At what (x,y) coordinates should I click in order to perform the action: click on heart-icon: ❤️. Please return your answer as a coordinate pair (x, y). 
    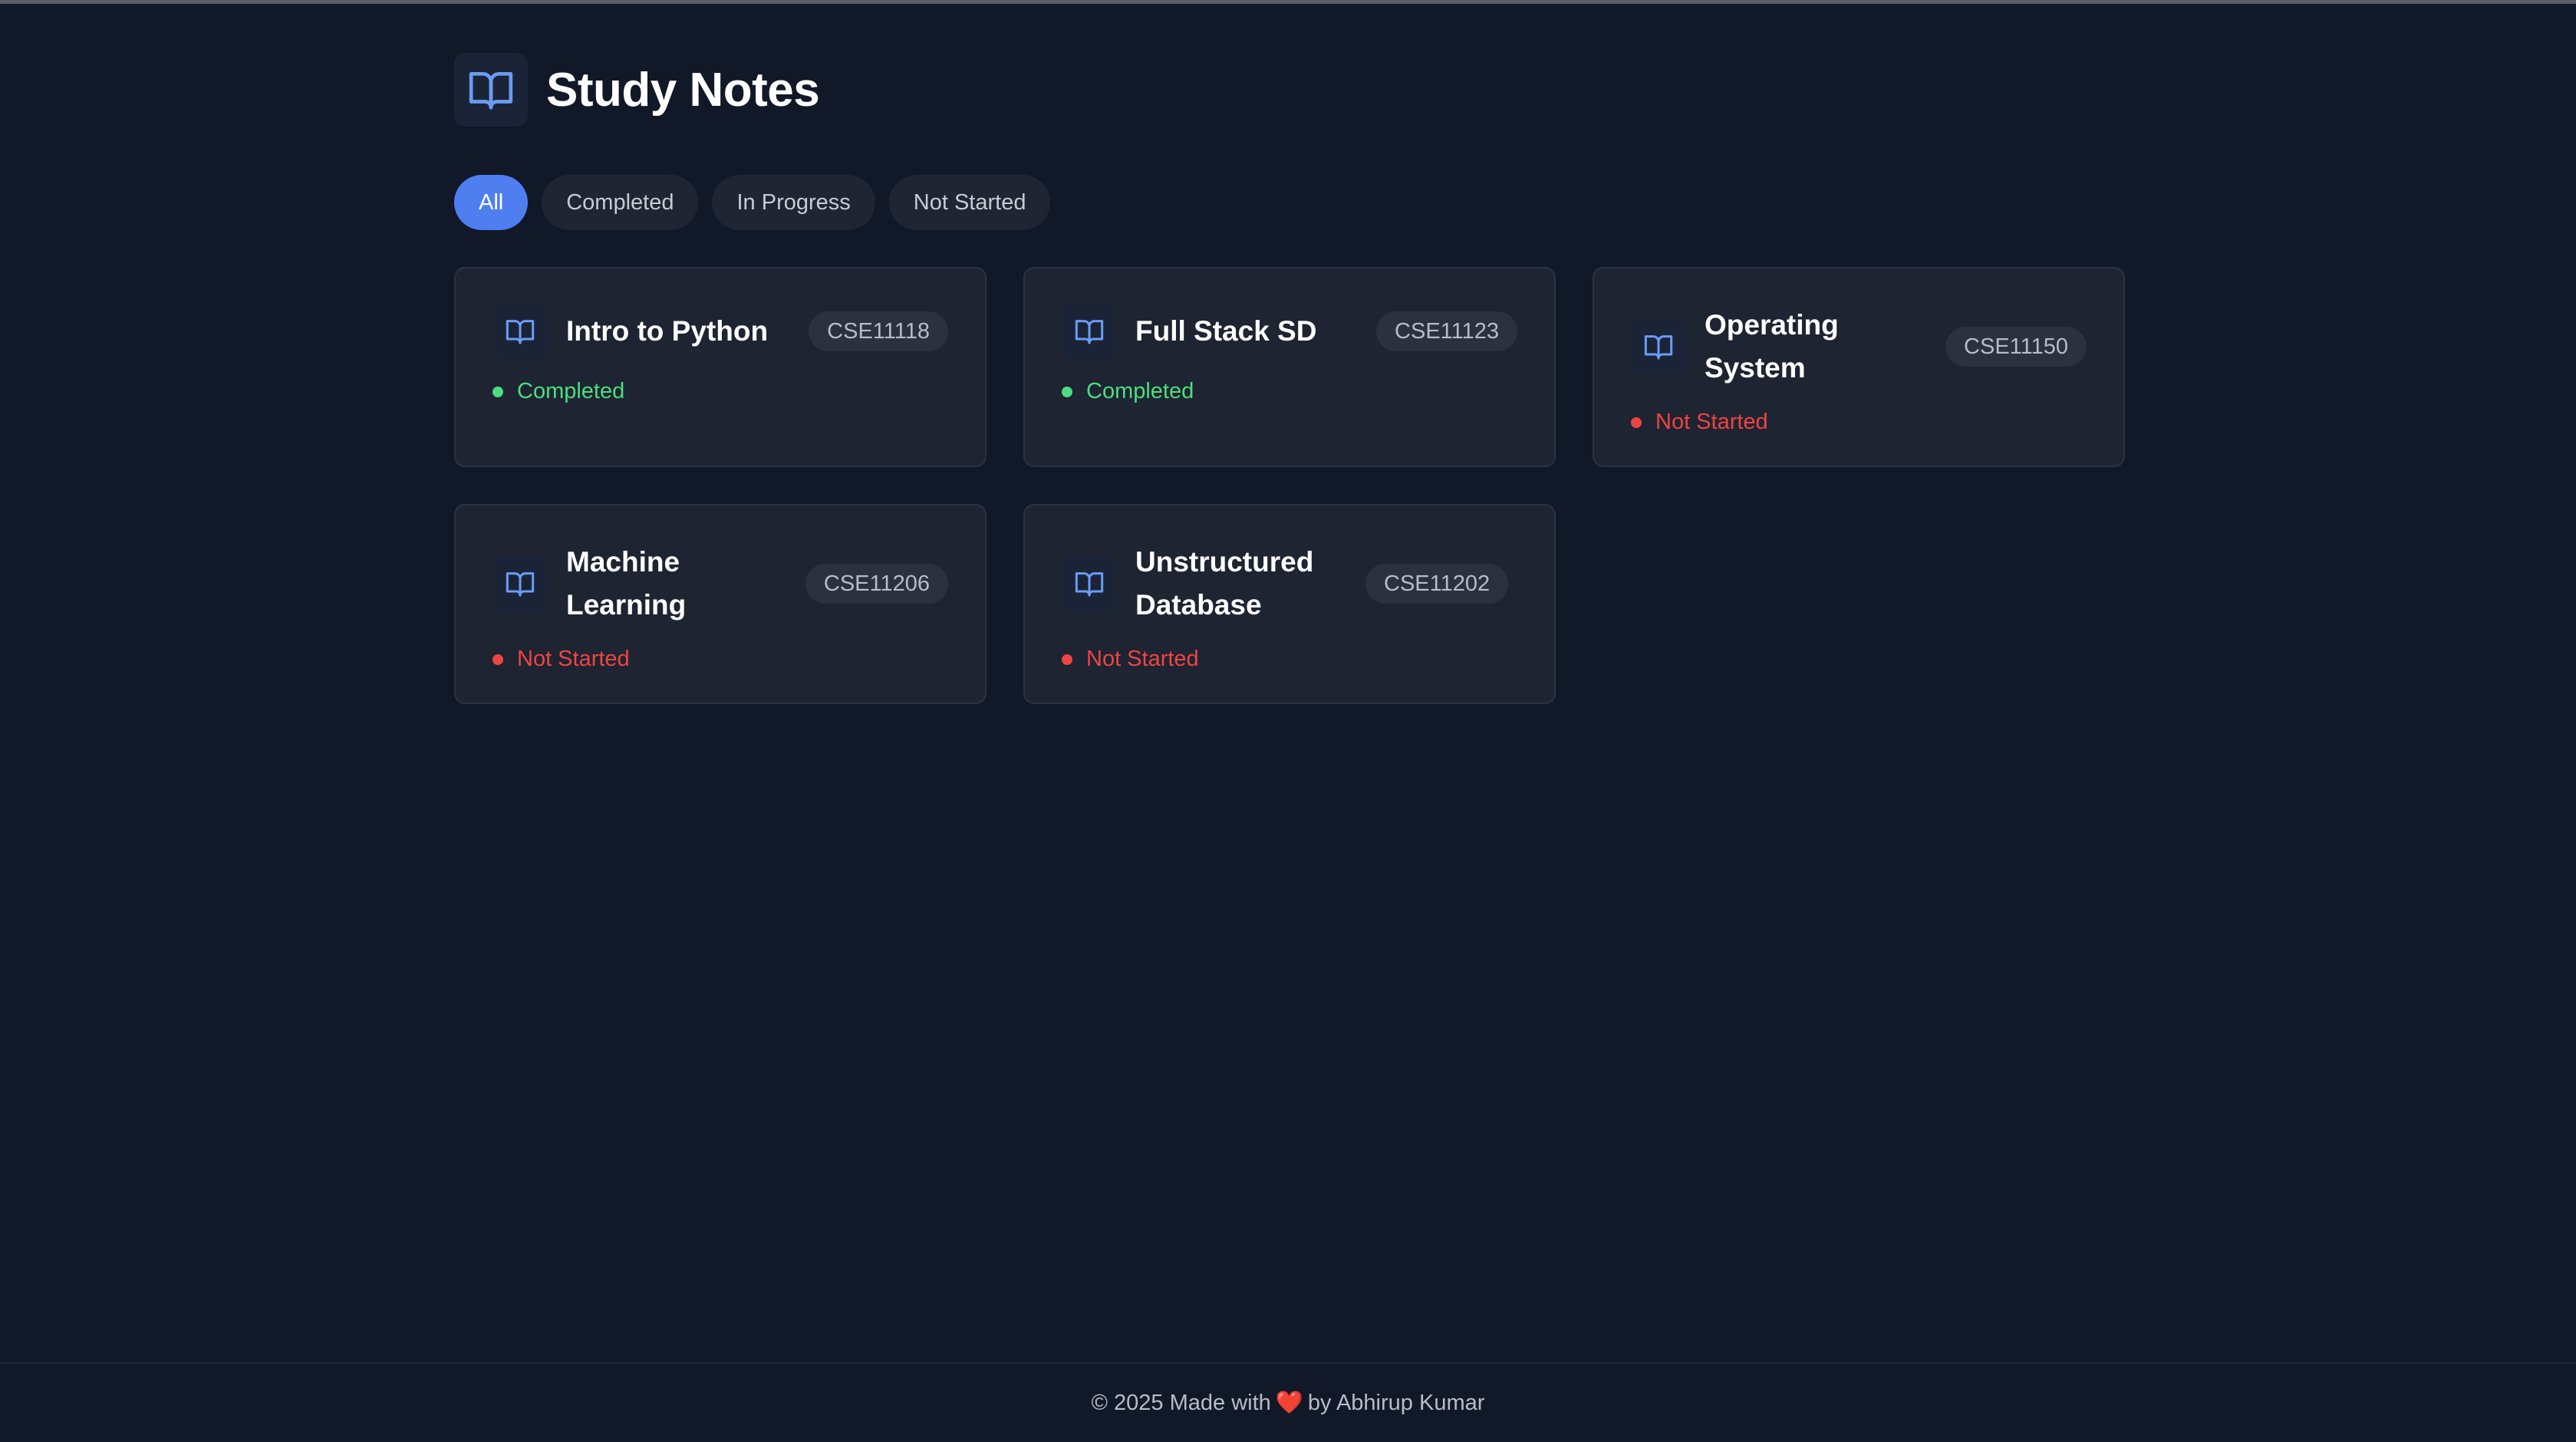
    Looking at the image, I should click on (1289, 1403).